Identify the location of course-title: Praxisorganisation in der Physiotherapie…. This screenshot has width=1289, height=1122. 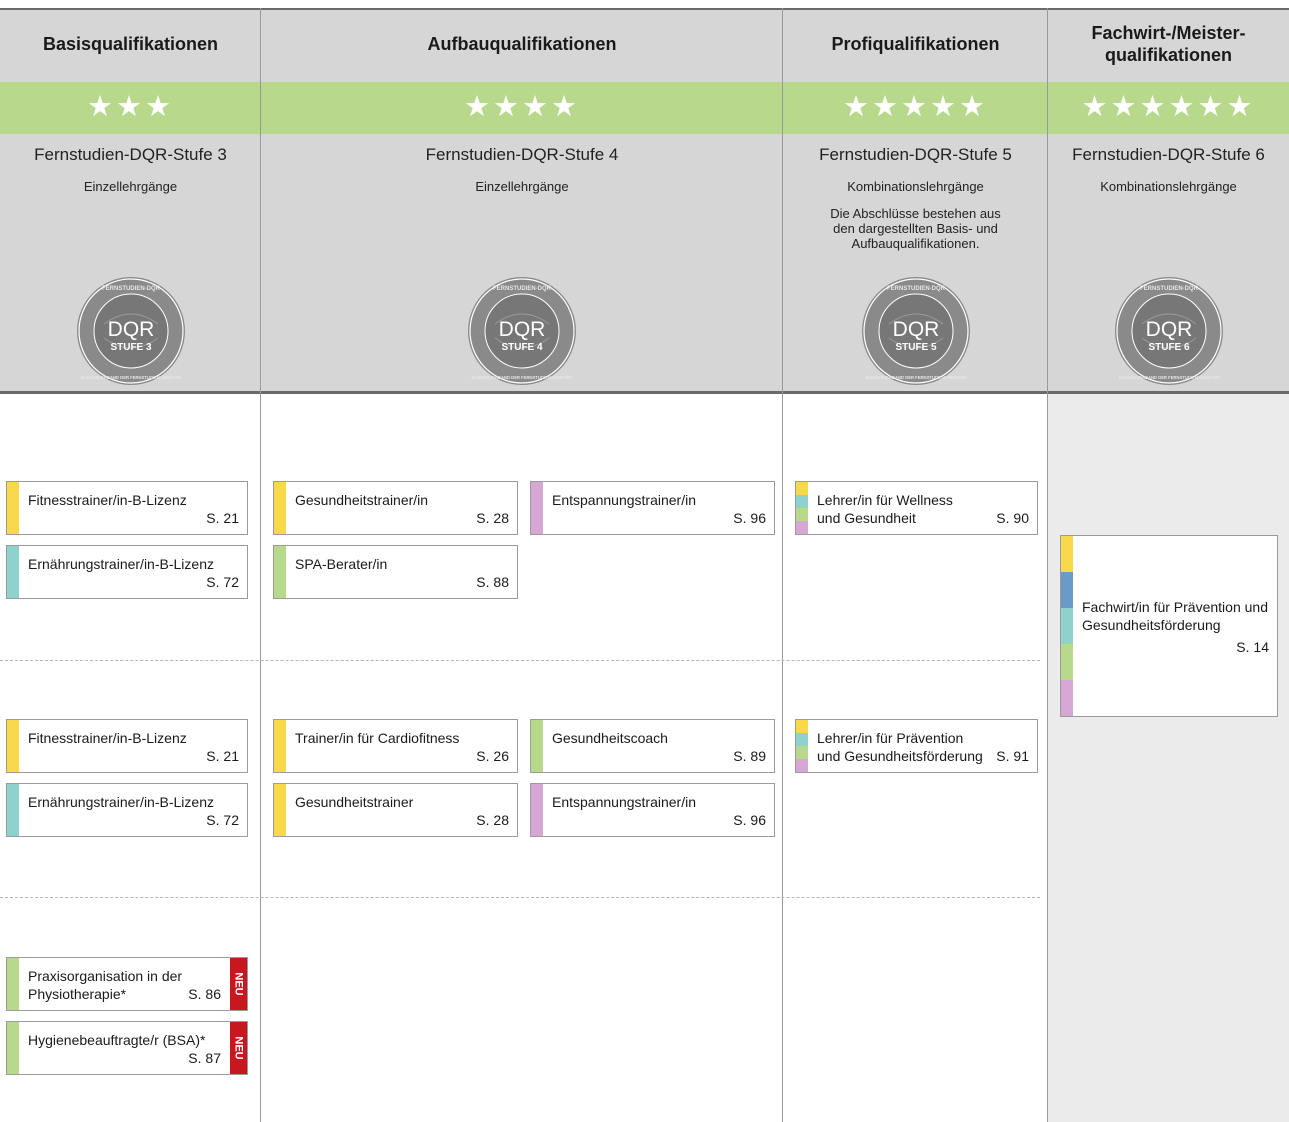
(105, 985).